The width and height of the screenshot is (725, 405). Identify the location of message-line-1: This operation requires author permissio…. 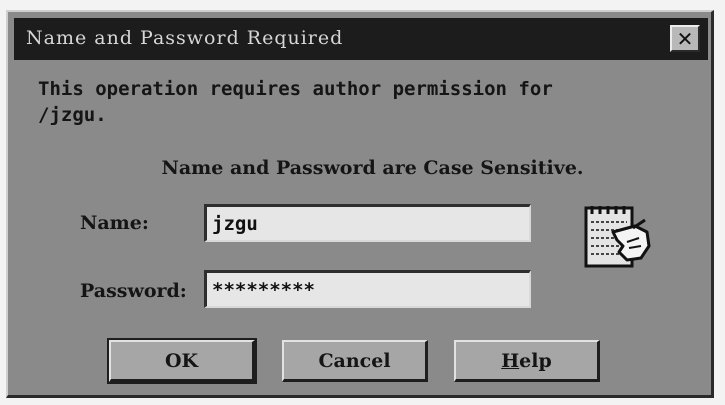
(295, 89).